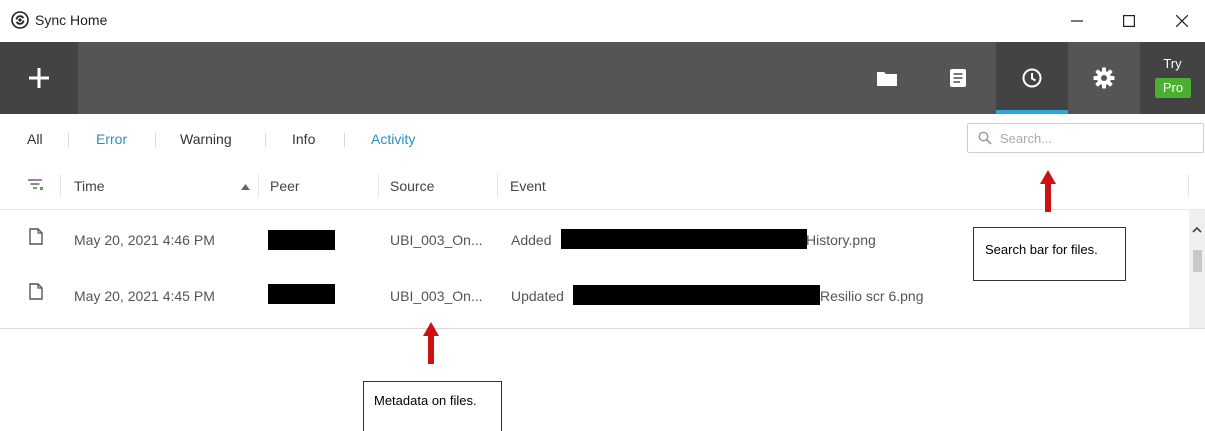 The height and width of the screenshot is (431, 1205). I want to click on sort-ascending-icon, so click(245, 187).